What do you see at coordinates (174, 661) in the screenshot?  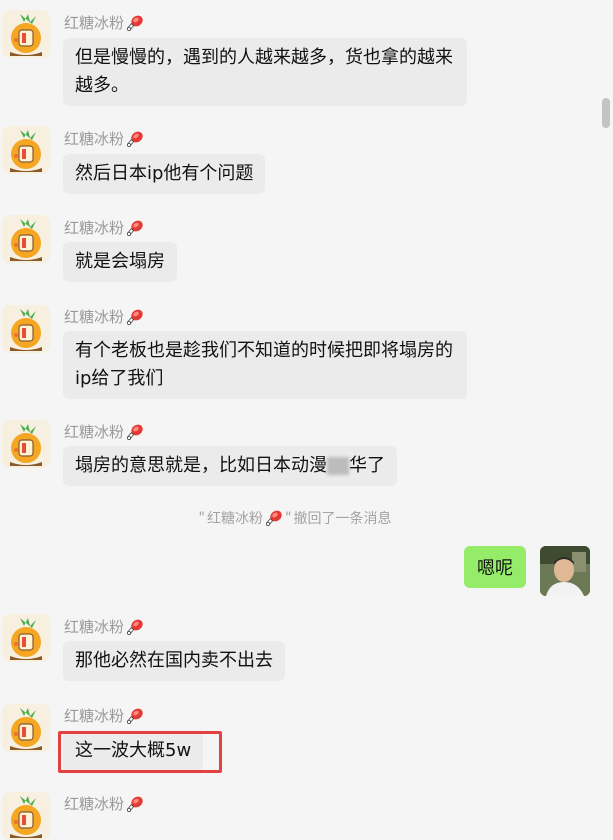 I see `message-bubble: 那他必然在国内卖不出去` at bounding box center [174, 661].